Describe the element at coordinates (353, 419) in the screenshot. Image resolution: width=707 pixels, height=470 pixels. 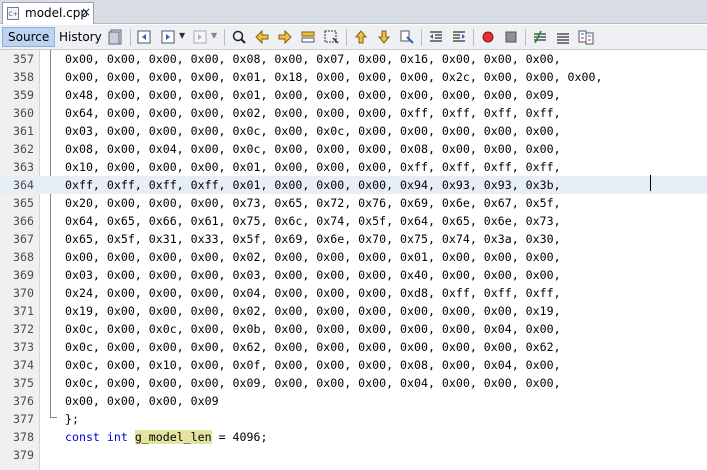
I see `code-line: 377};` at that location.